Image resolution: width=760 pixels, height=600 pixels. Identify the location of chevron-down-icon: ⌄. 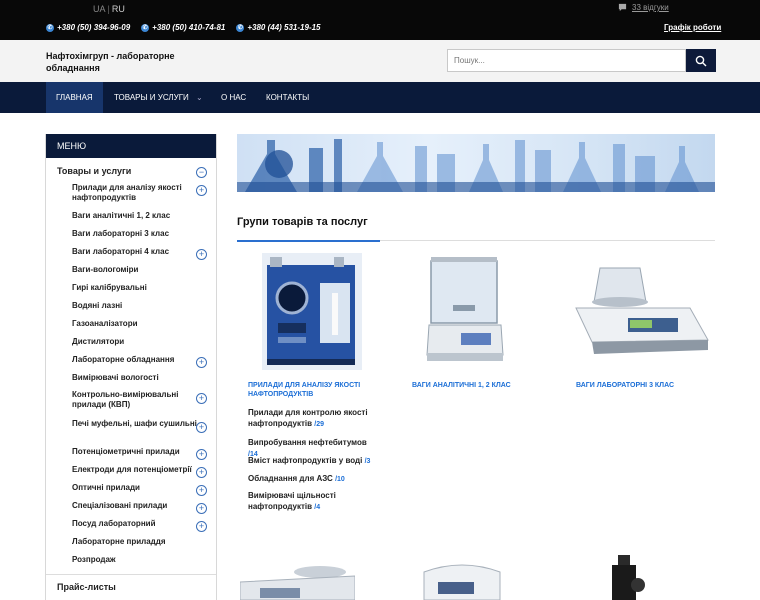
(199, 97).